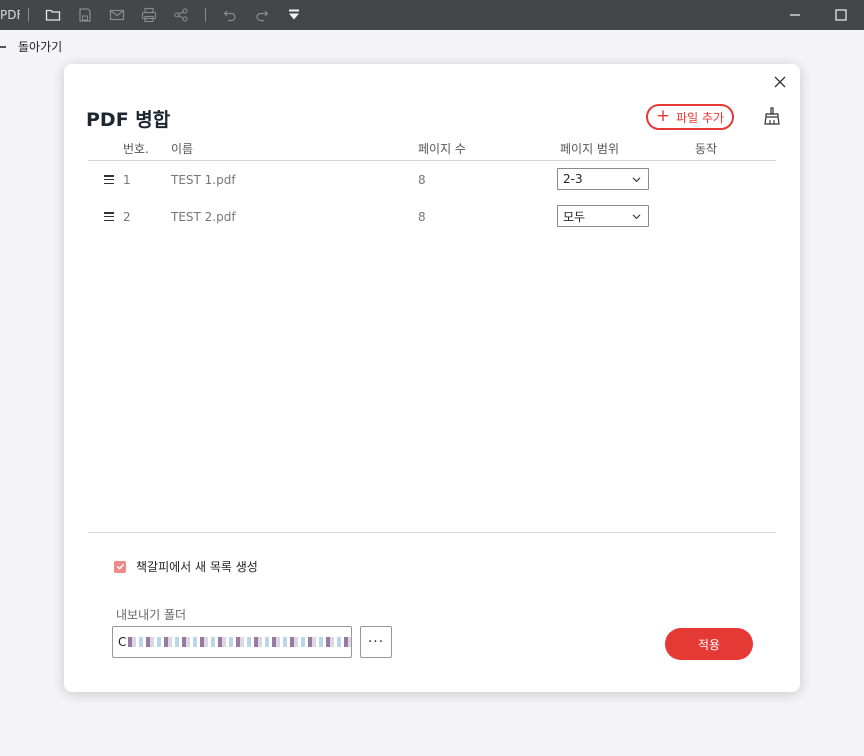 The height and width of the screenshot is (756, 864). I want to click on section-divider, so click(432, 532).